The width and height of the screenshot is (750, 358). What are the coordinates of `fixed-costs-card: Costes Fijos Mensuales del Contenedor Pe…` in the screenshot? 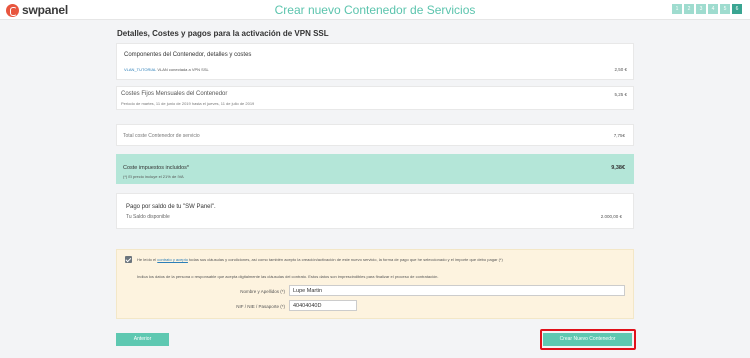 It's located at (375, 98).